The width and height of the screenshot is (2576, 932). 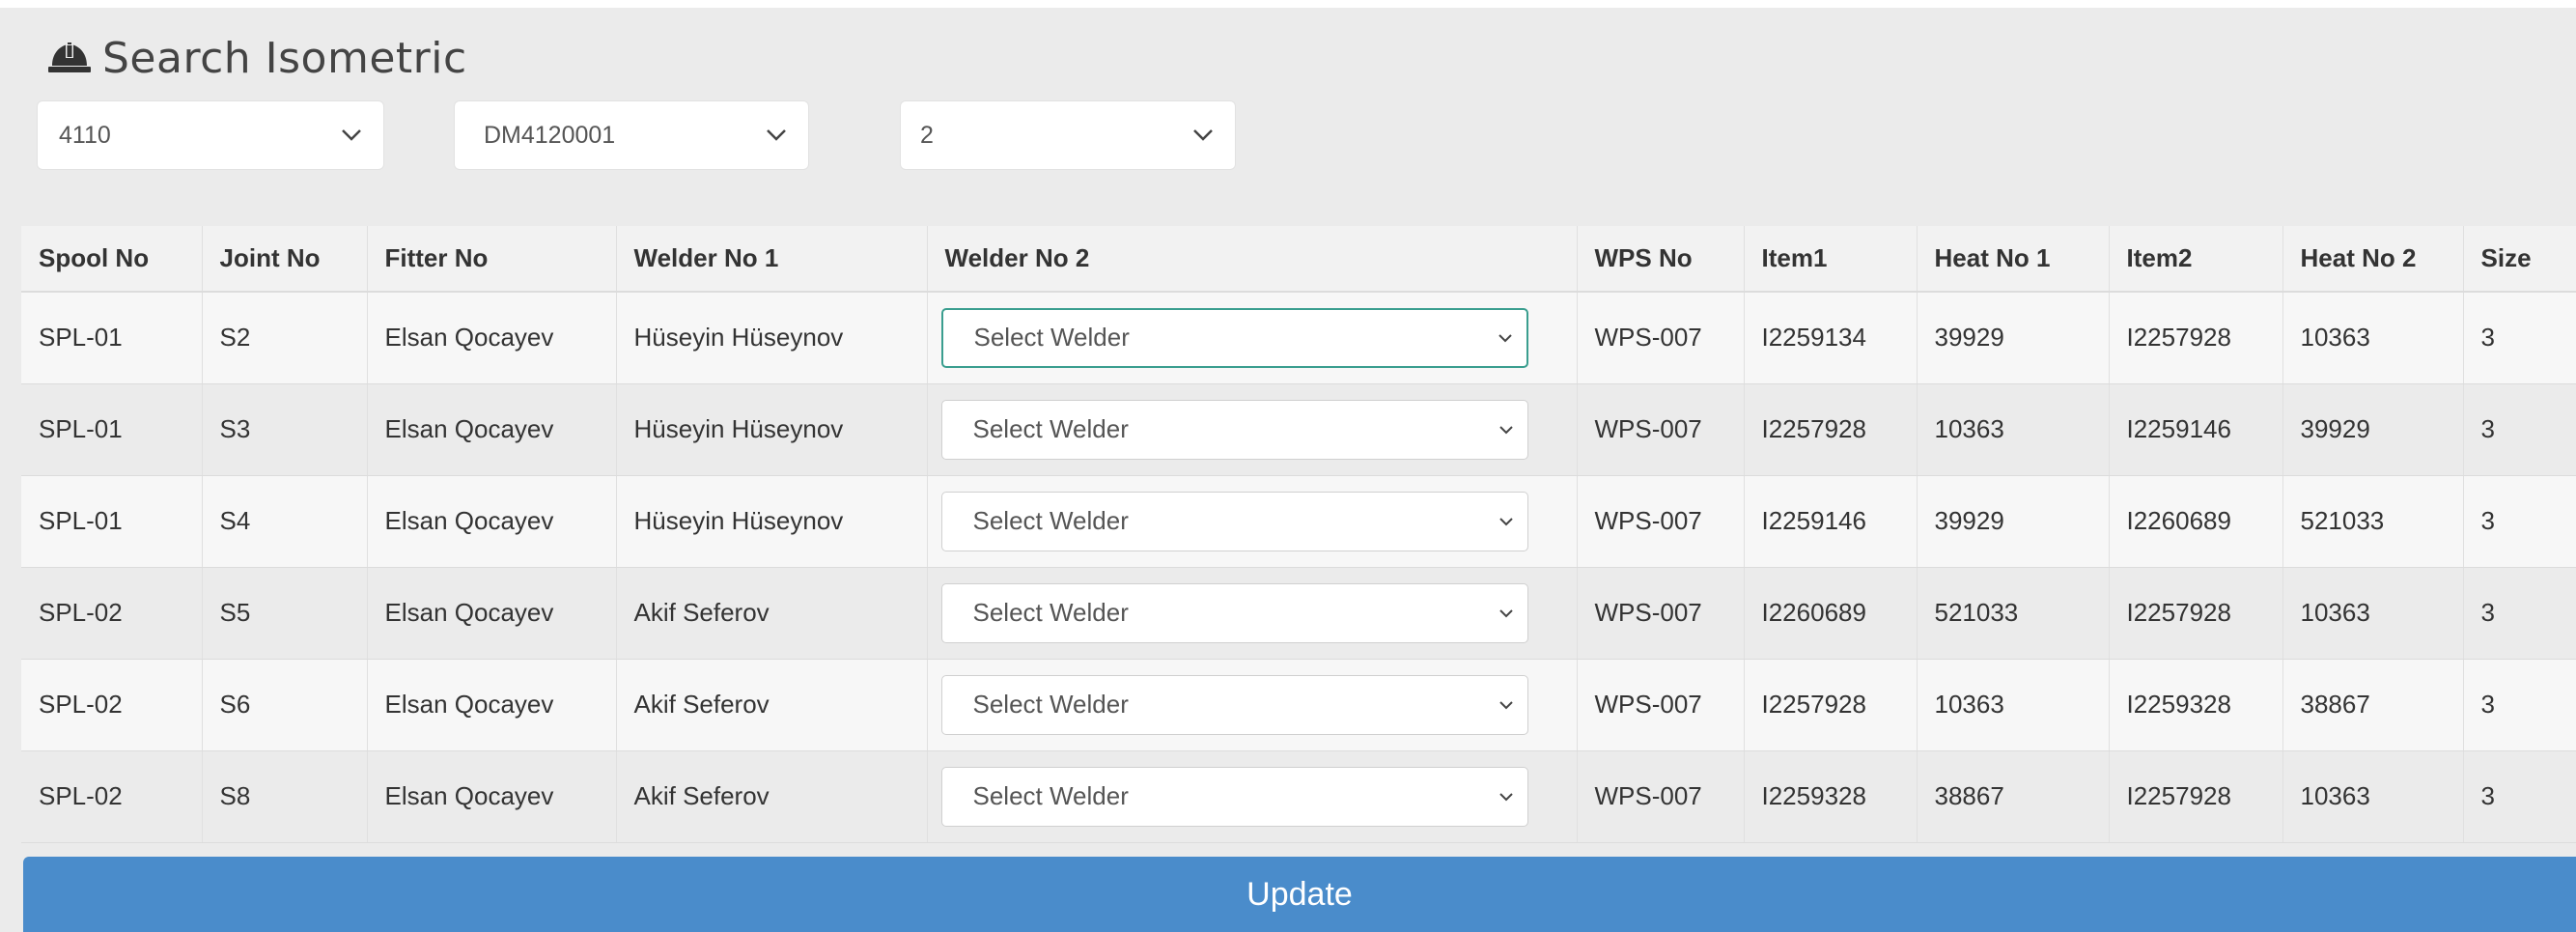 I want to click on project-select-value: 4110, so click(x=85, y=135).